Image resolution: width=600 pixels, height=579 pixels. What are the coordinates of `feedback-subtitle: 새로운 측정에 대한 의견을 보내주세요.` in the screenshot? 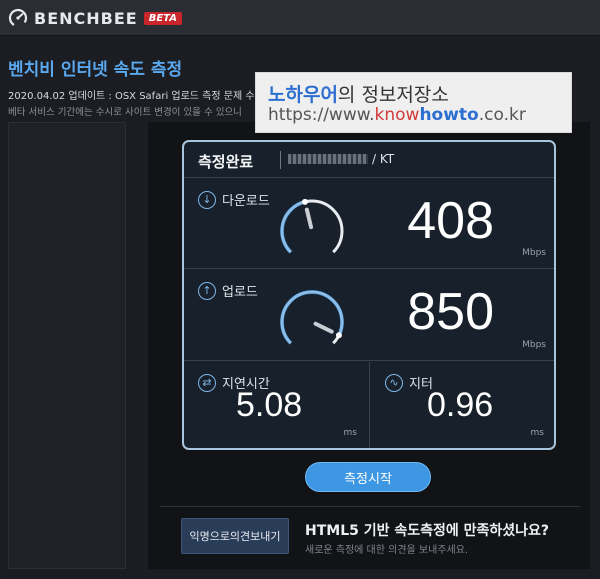 It's located at (387, 550).